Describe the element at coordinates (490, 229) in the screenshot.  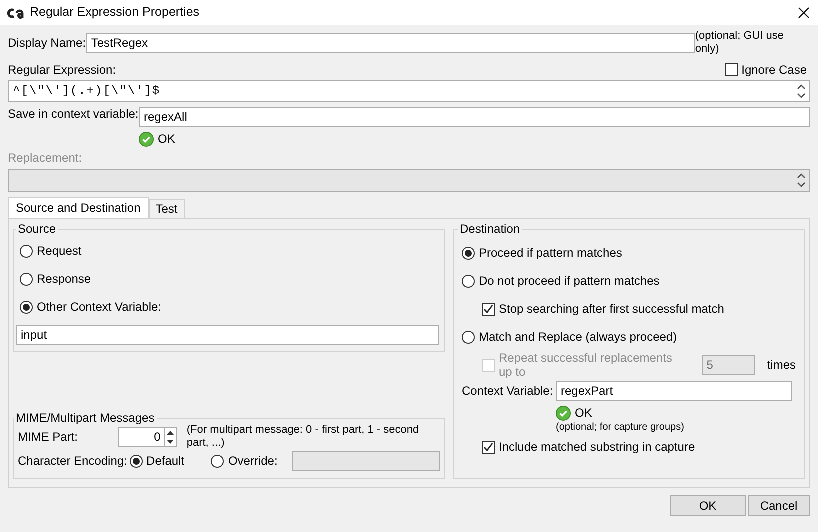
I see `group-title: Destination` at that location.